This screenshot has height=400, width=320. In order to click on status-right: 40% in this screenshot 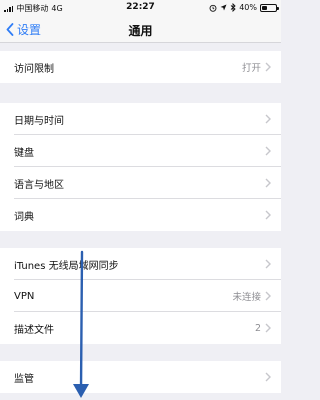, I will do `click(244, 7)`.